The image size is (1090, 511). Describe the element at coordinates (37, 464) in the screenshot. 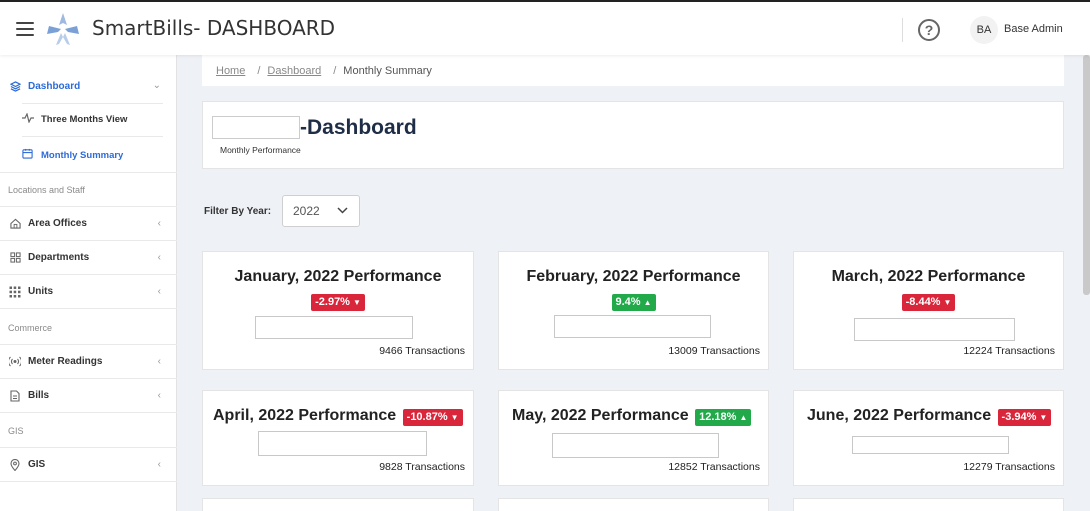

I see `sidebar-item-label: GIS` at that location.